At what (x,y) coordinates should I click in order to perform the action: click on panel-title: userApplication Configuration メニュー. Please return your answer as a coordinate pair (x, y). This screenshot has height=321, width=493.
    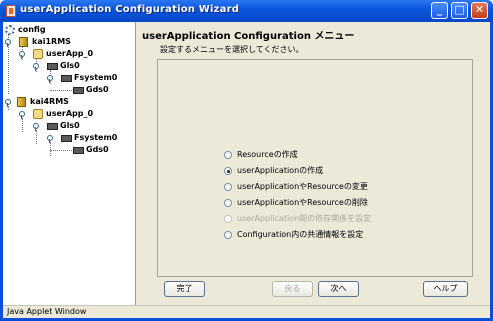
    Looking at the image, I should click on (248, 36).